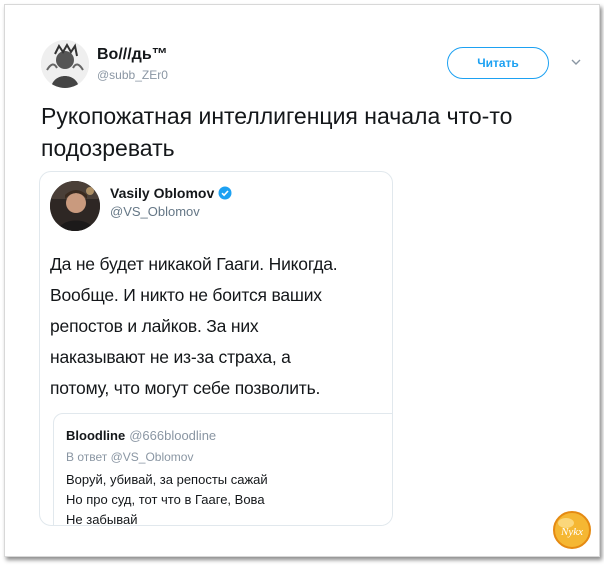 The image size is (604, 565). I want to click on embedded-tweet-line: Вообще. И никто не боится ваших, so click(186, 295).